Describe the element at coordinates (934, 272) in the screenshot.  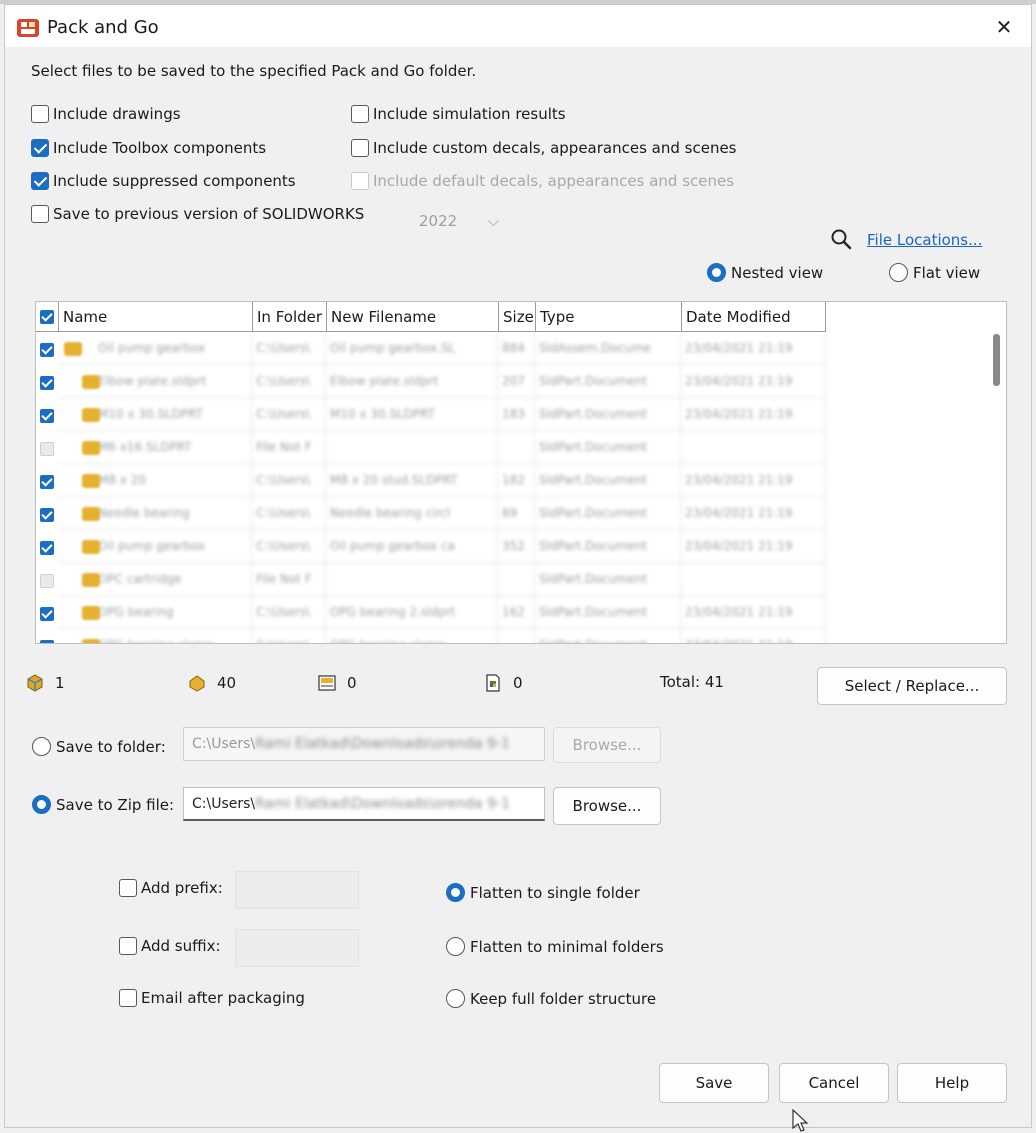
I see `flat-view-radio: Flat view` at that location.